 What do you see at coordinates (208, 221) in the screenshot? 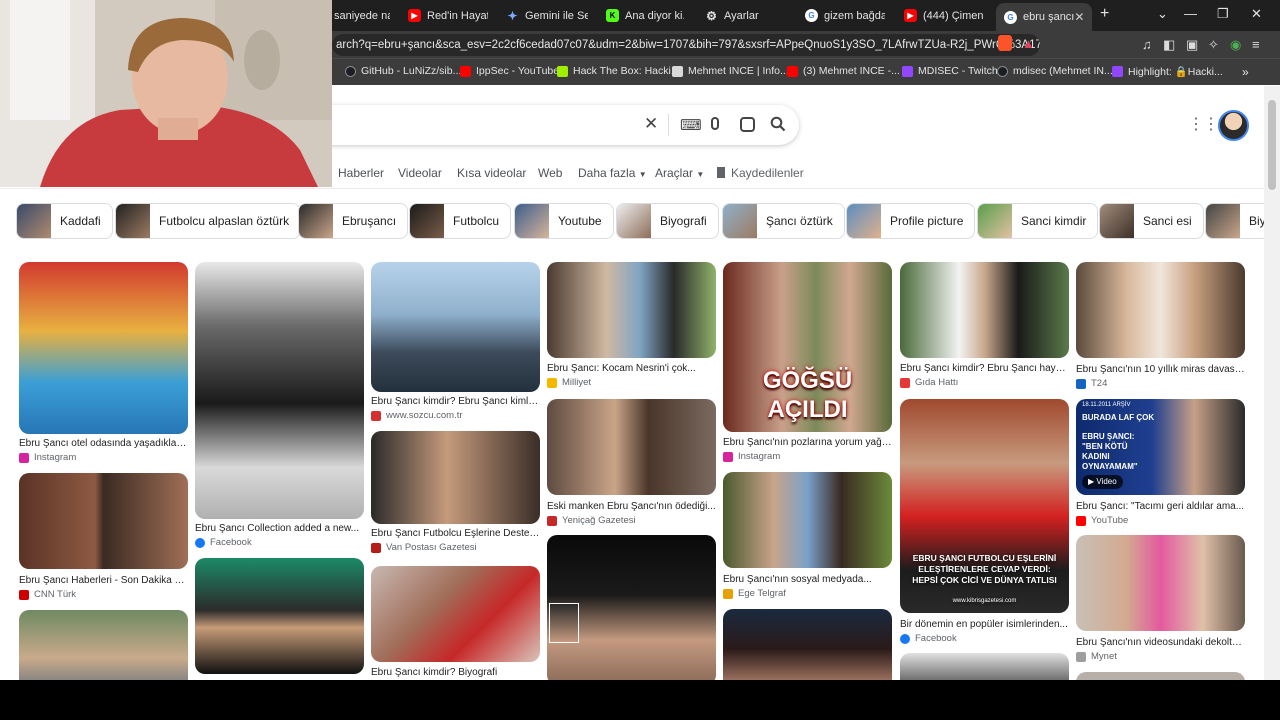
I see `chip: Futbolcu alpaslan öztürk` at bounding box center [208, 221].